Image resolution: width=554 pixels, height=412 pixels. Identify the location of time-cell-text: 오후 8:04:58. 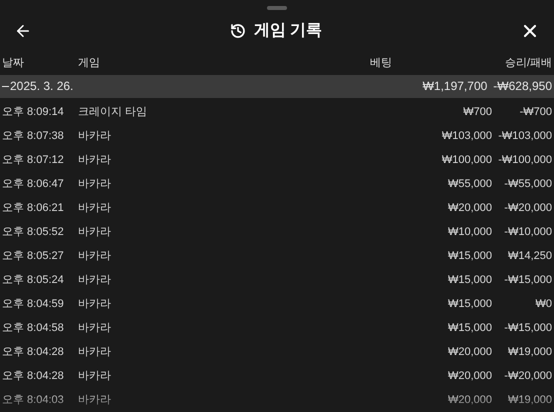
(33, 328).